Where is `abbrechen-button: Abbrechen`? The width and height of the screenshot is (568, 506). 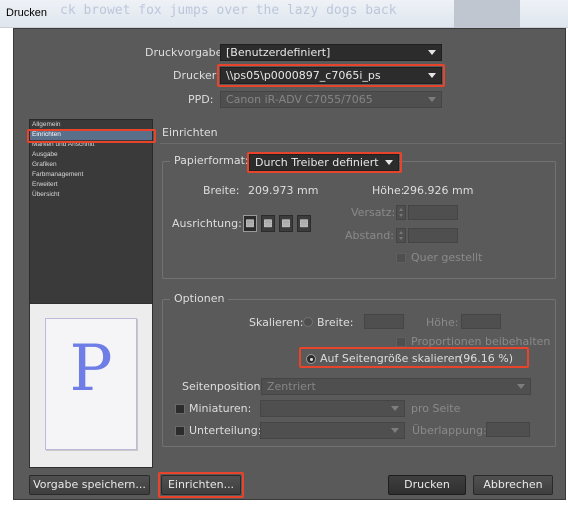 abbrechen-button: Abbrechen is located at coordinates (513, 485).